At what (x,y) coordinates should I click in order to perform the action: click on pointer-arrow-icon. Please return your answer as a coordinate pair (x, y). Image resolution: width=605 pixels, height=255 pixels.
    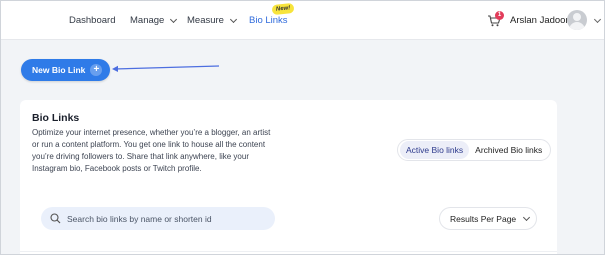
    Looking at the image, I should click on (166, 68).